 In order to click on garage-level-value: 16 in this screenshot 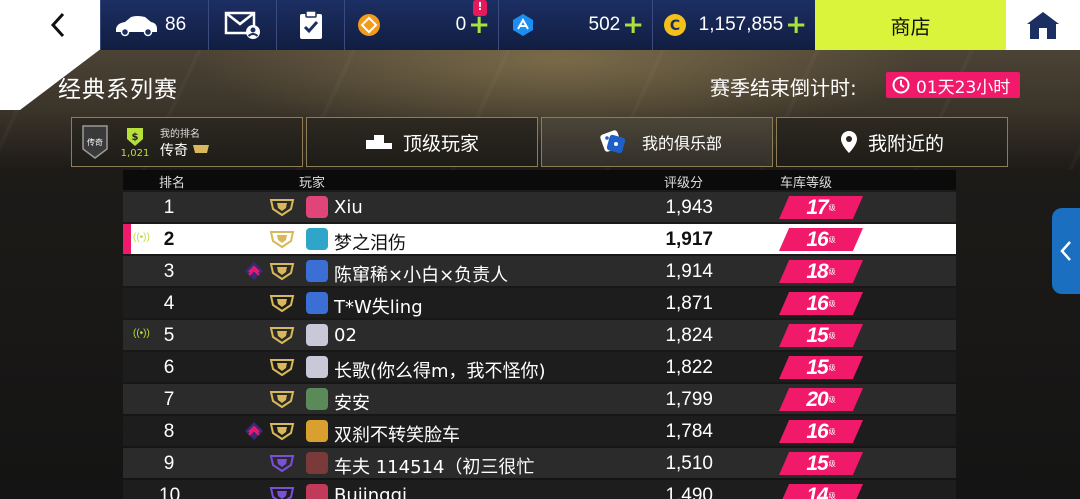, I will do `click(817, 431)`.